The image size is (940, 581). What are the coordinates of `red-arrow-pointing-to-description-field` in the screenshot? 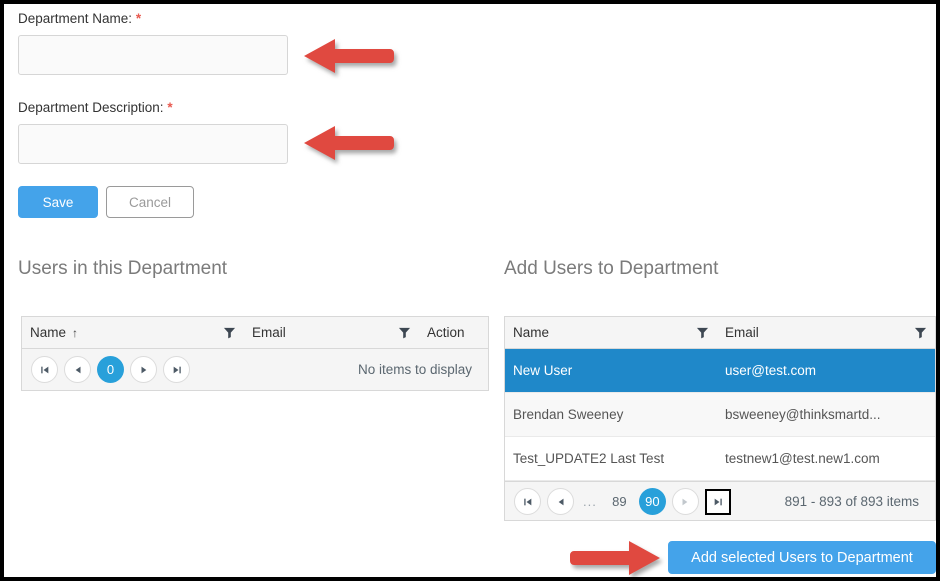 It's located at (349, 143).